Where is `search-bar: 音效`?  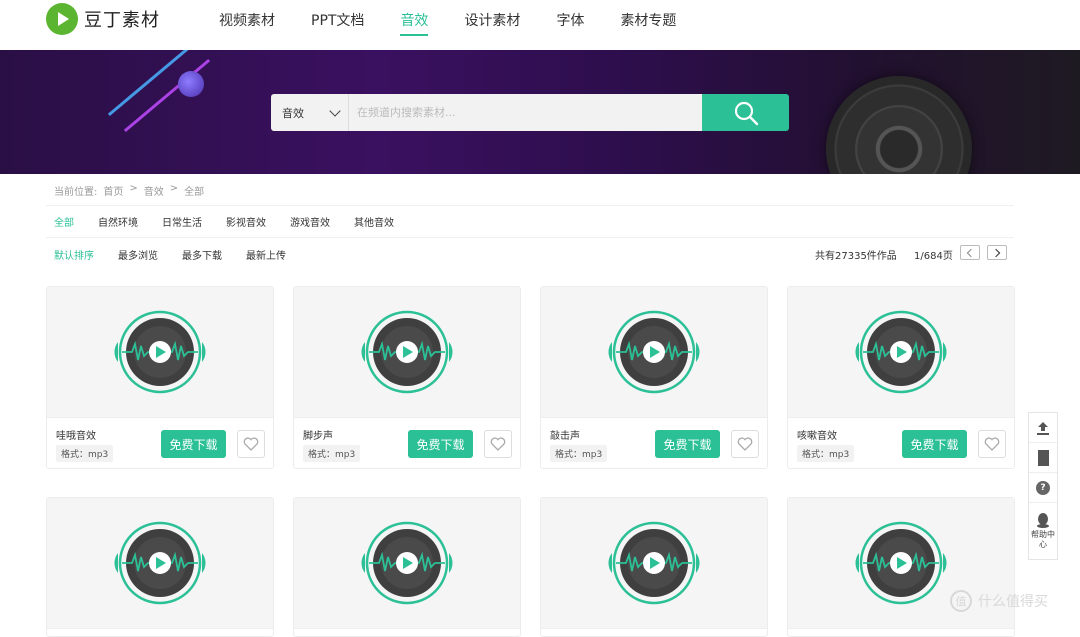
search-bar: 音效 is located at coordinates (530, 112).